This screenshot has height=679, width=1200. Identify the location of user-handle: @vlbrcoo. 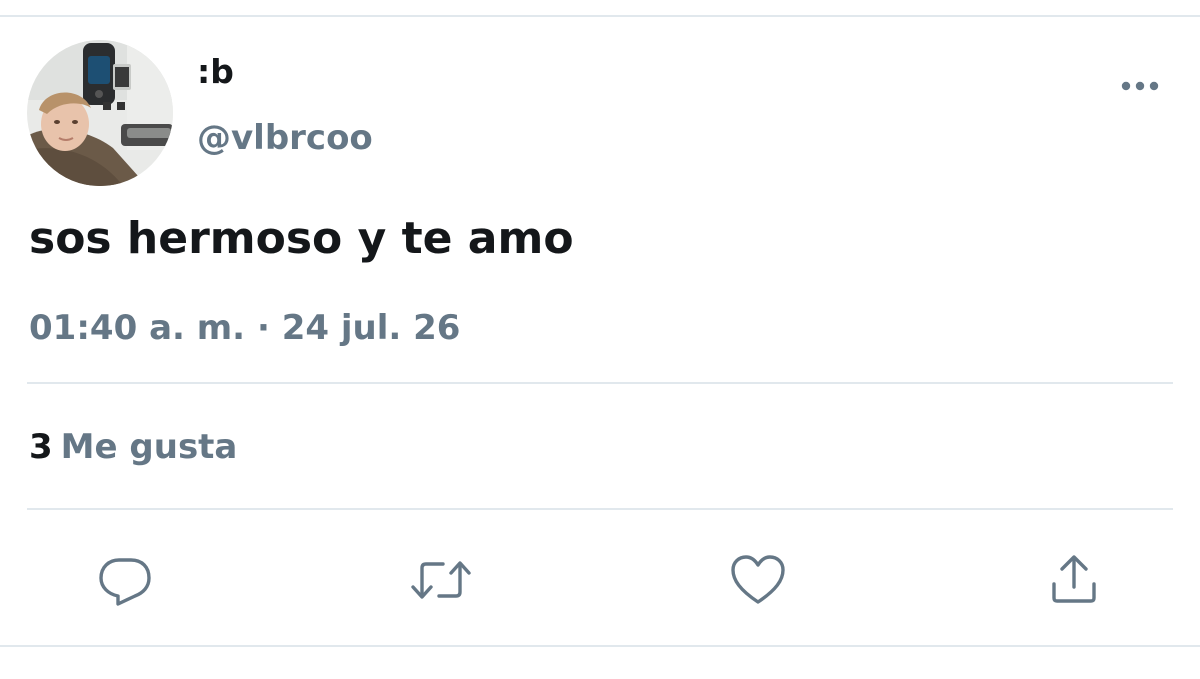
(285, 138).